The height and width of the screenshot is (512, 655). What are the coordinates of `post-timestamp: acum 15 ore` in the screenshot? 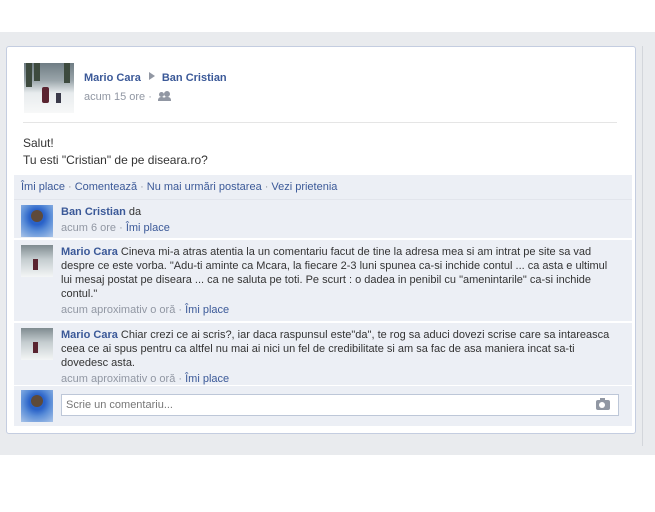 It's located at (114, 97).